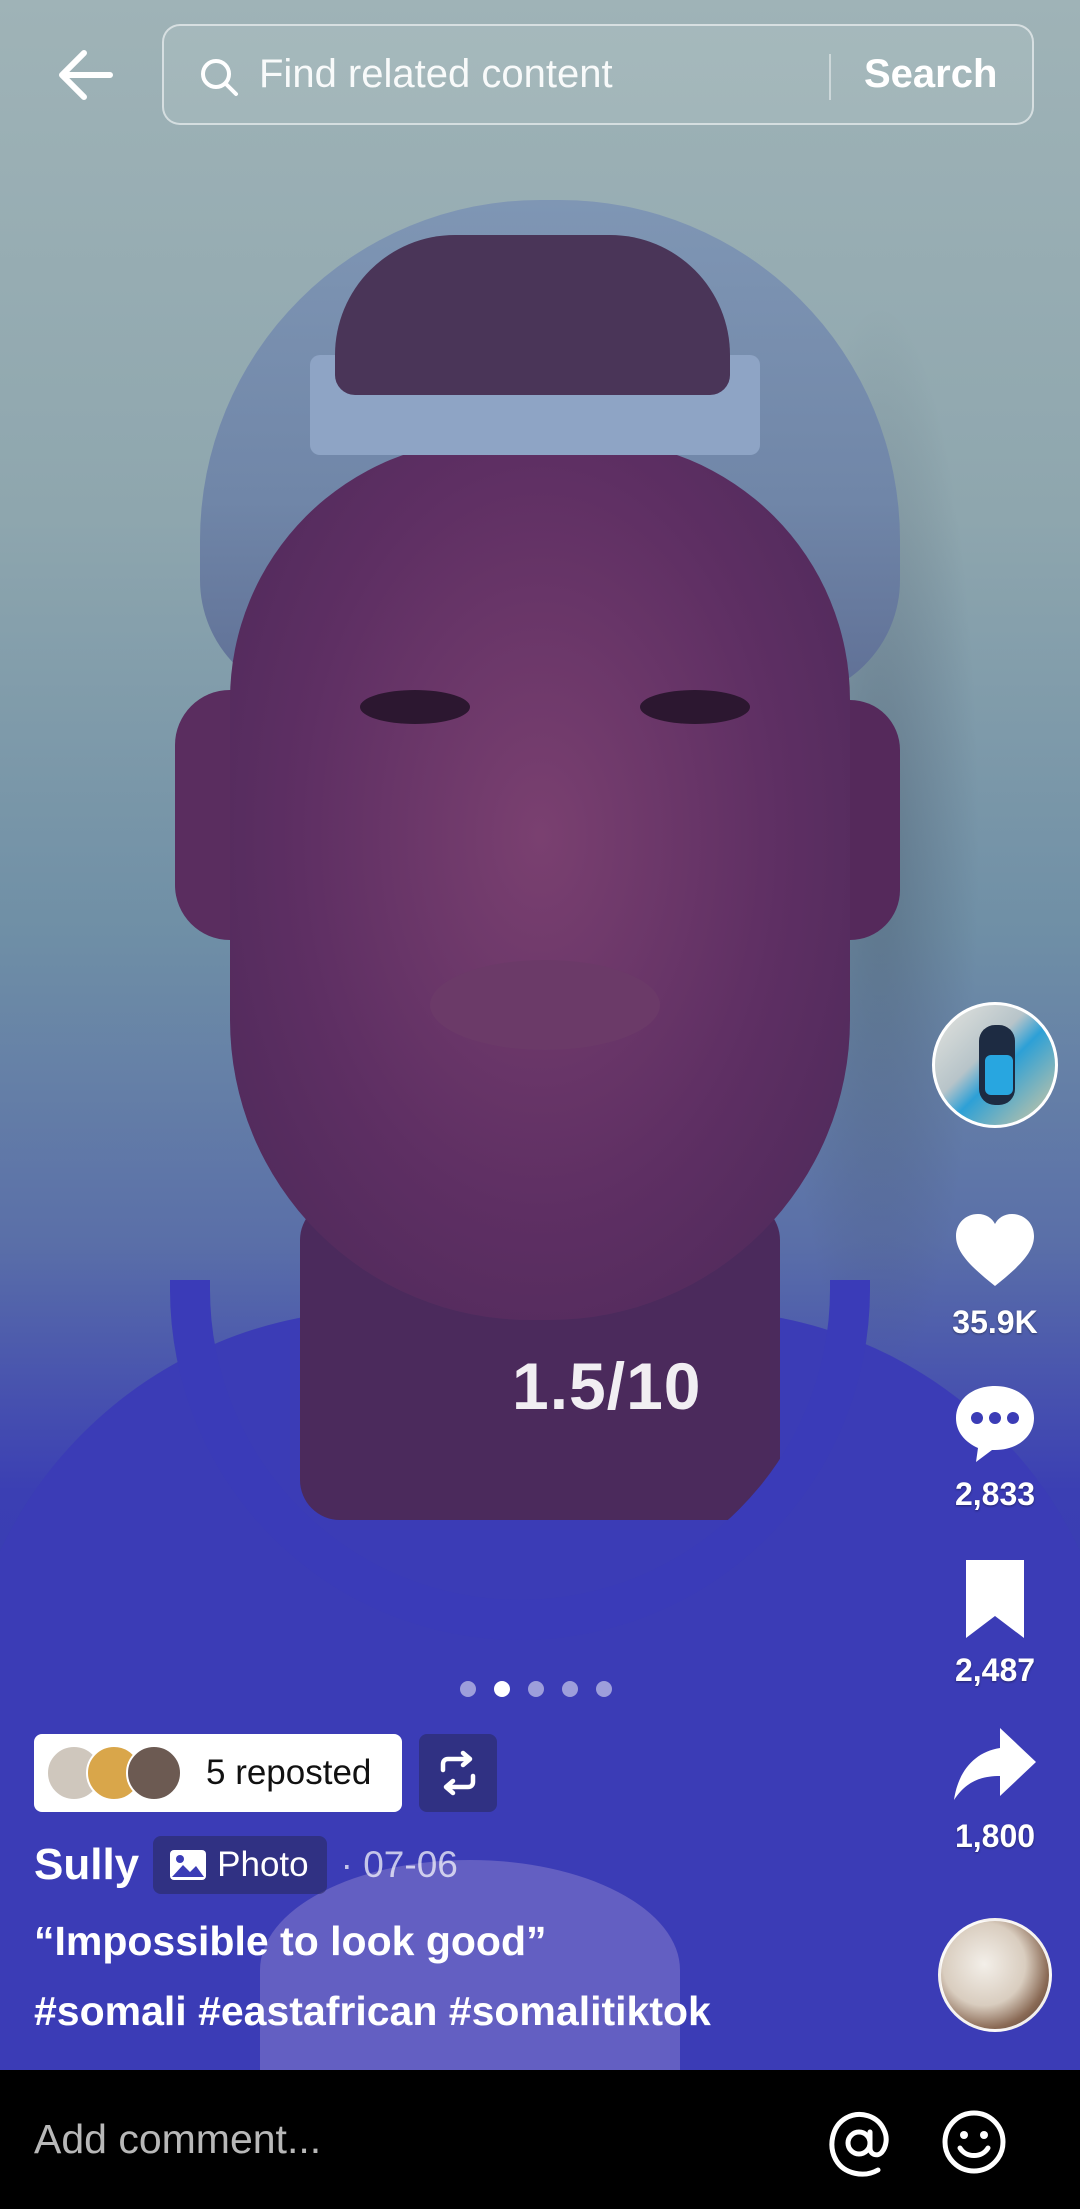  I want to click on photo-pagination, so click(536, 1691).